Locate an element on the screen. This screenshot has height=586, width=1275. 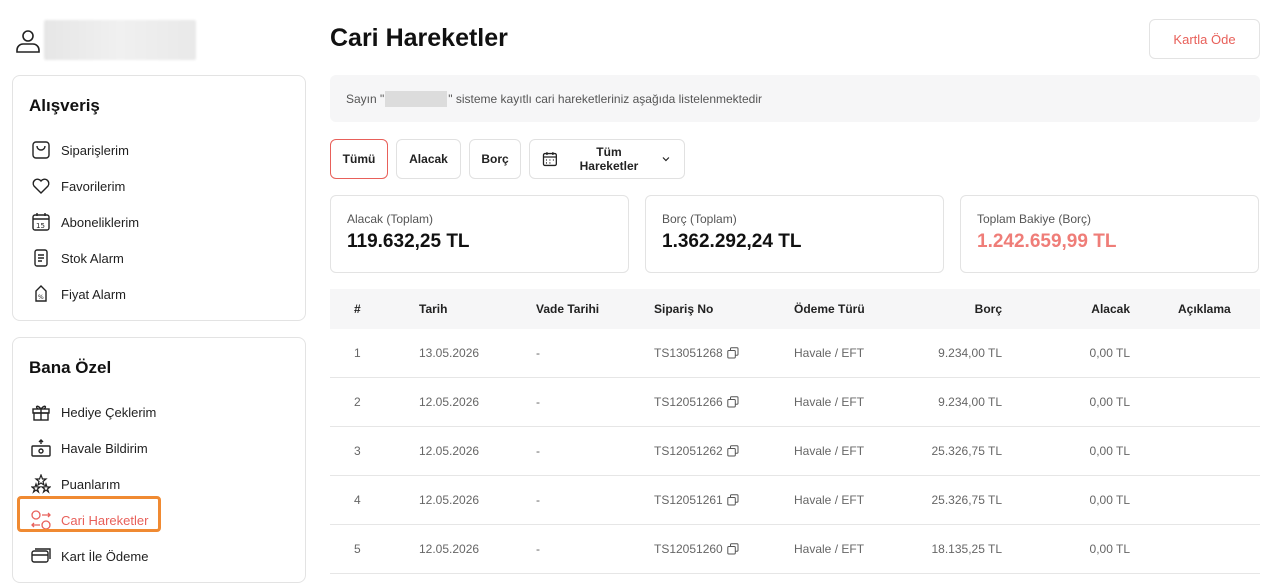
sidebar-item-label: Hediye Çeklerim is located at coordinates (109, 412).